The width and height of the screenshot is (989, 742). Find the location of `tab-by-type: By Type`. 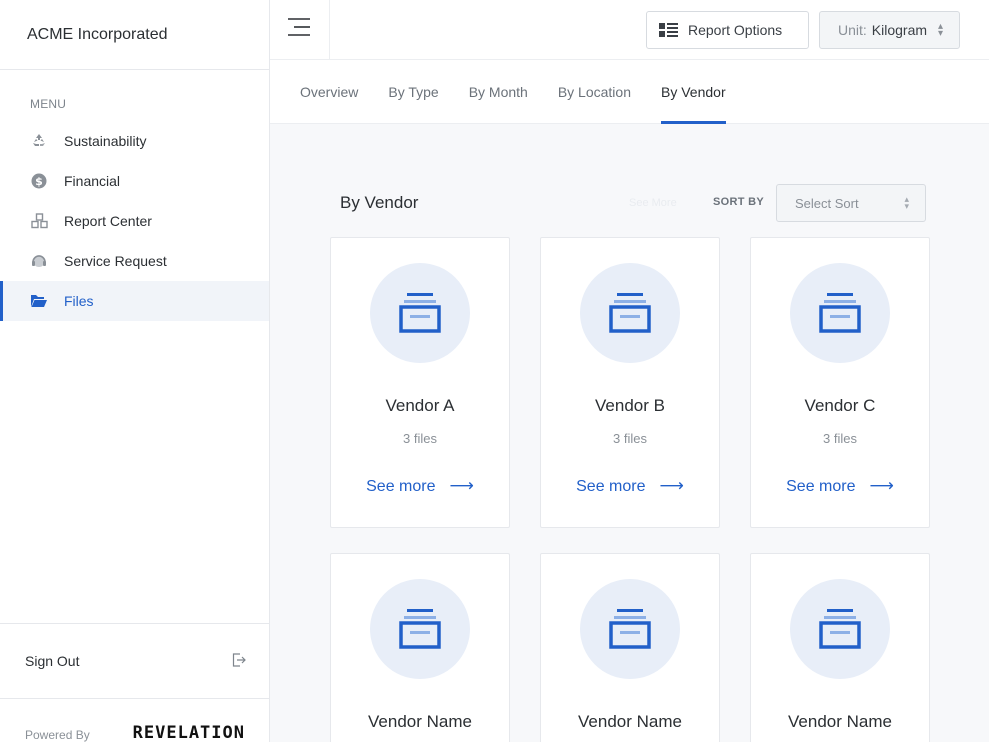

tab-by-type: By Type is located at coordinates (413, 91).